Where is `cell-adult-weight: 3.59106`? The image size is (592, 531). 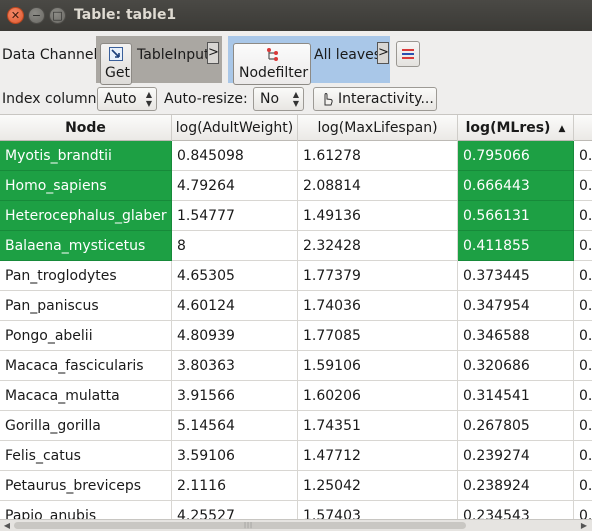
cell-adult-weight: 3.59106 is located at coordinates (235, 456).